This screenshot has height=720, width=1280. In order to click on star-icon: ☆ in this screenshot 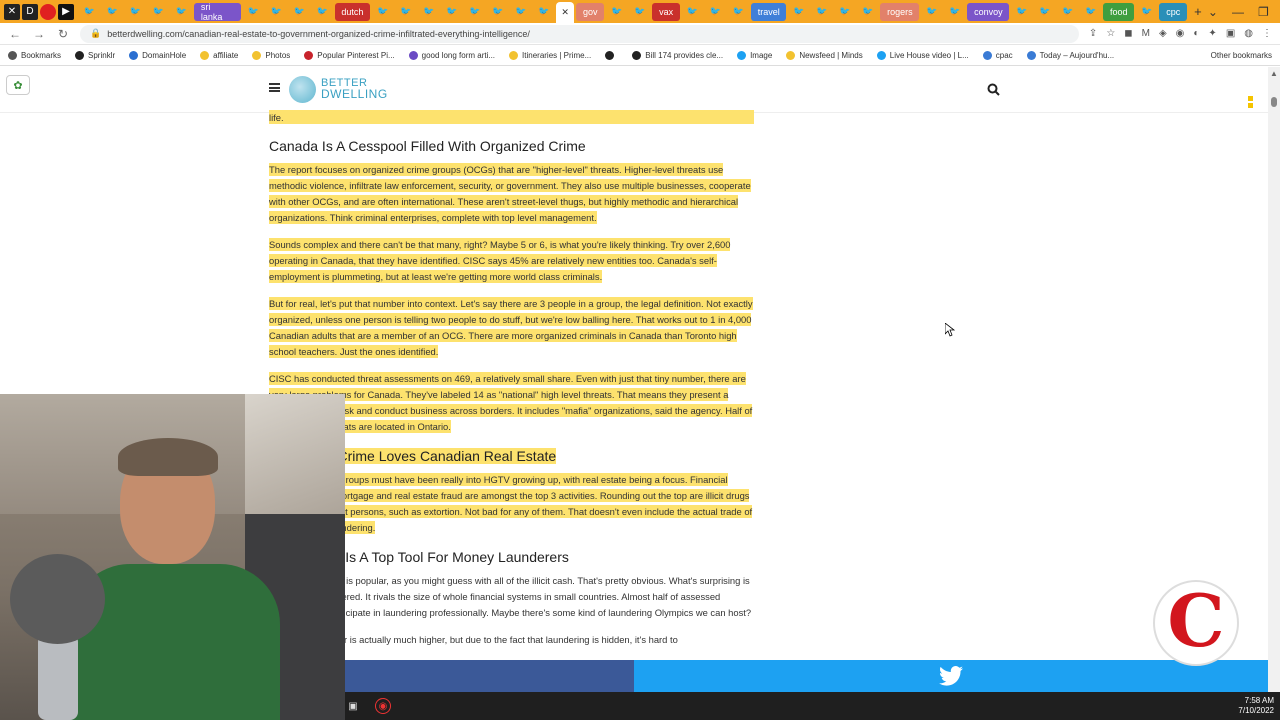, I will do `click(1110, 33)`.